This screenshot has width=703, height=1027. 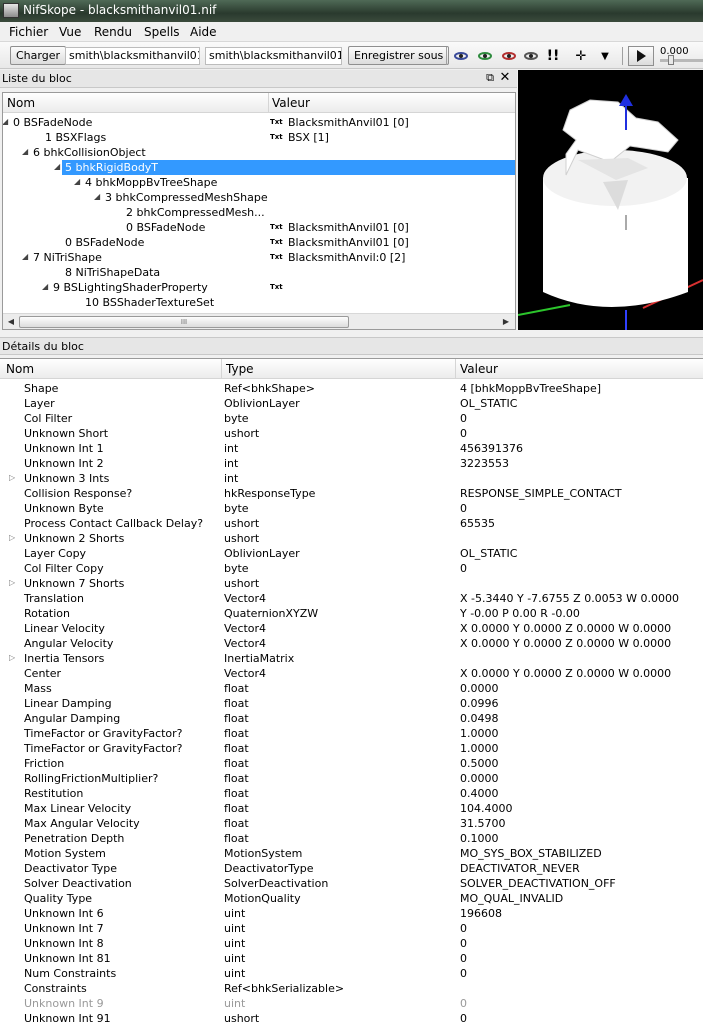 I want to click on chevron-down-icon: ▼, so click(x=605, y=56).